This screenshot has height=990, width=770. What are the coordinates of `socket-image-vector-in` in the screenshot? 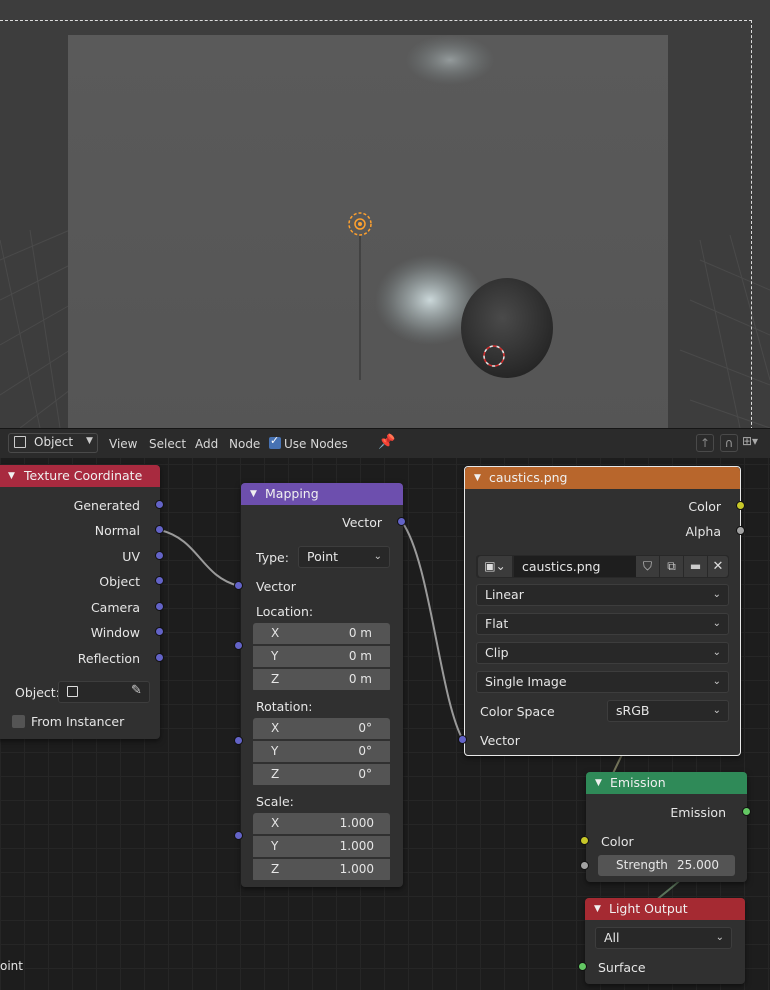 It's located at (462, 739).